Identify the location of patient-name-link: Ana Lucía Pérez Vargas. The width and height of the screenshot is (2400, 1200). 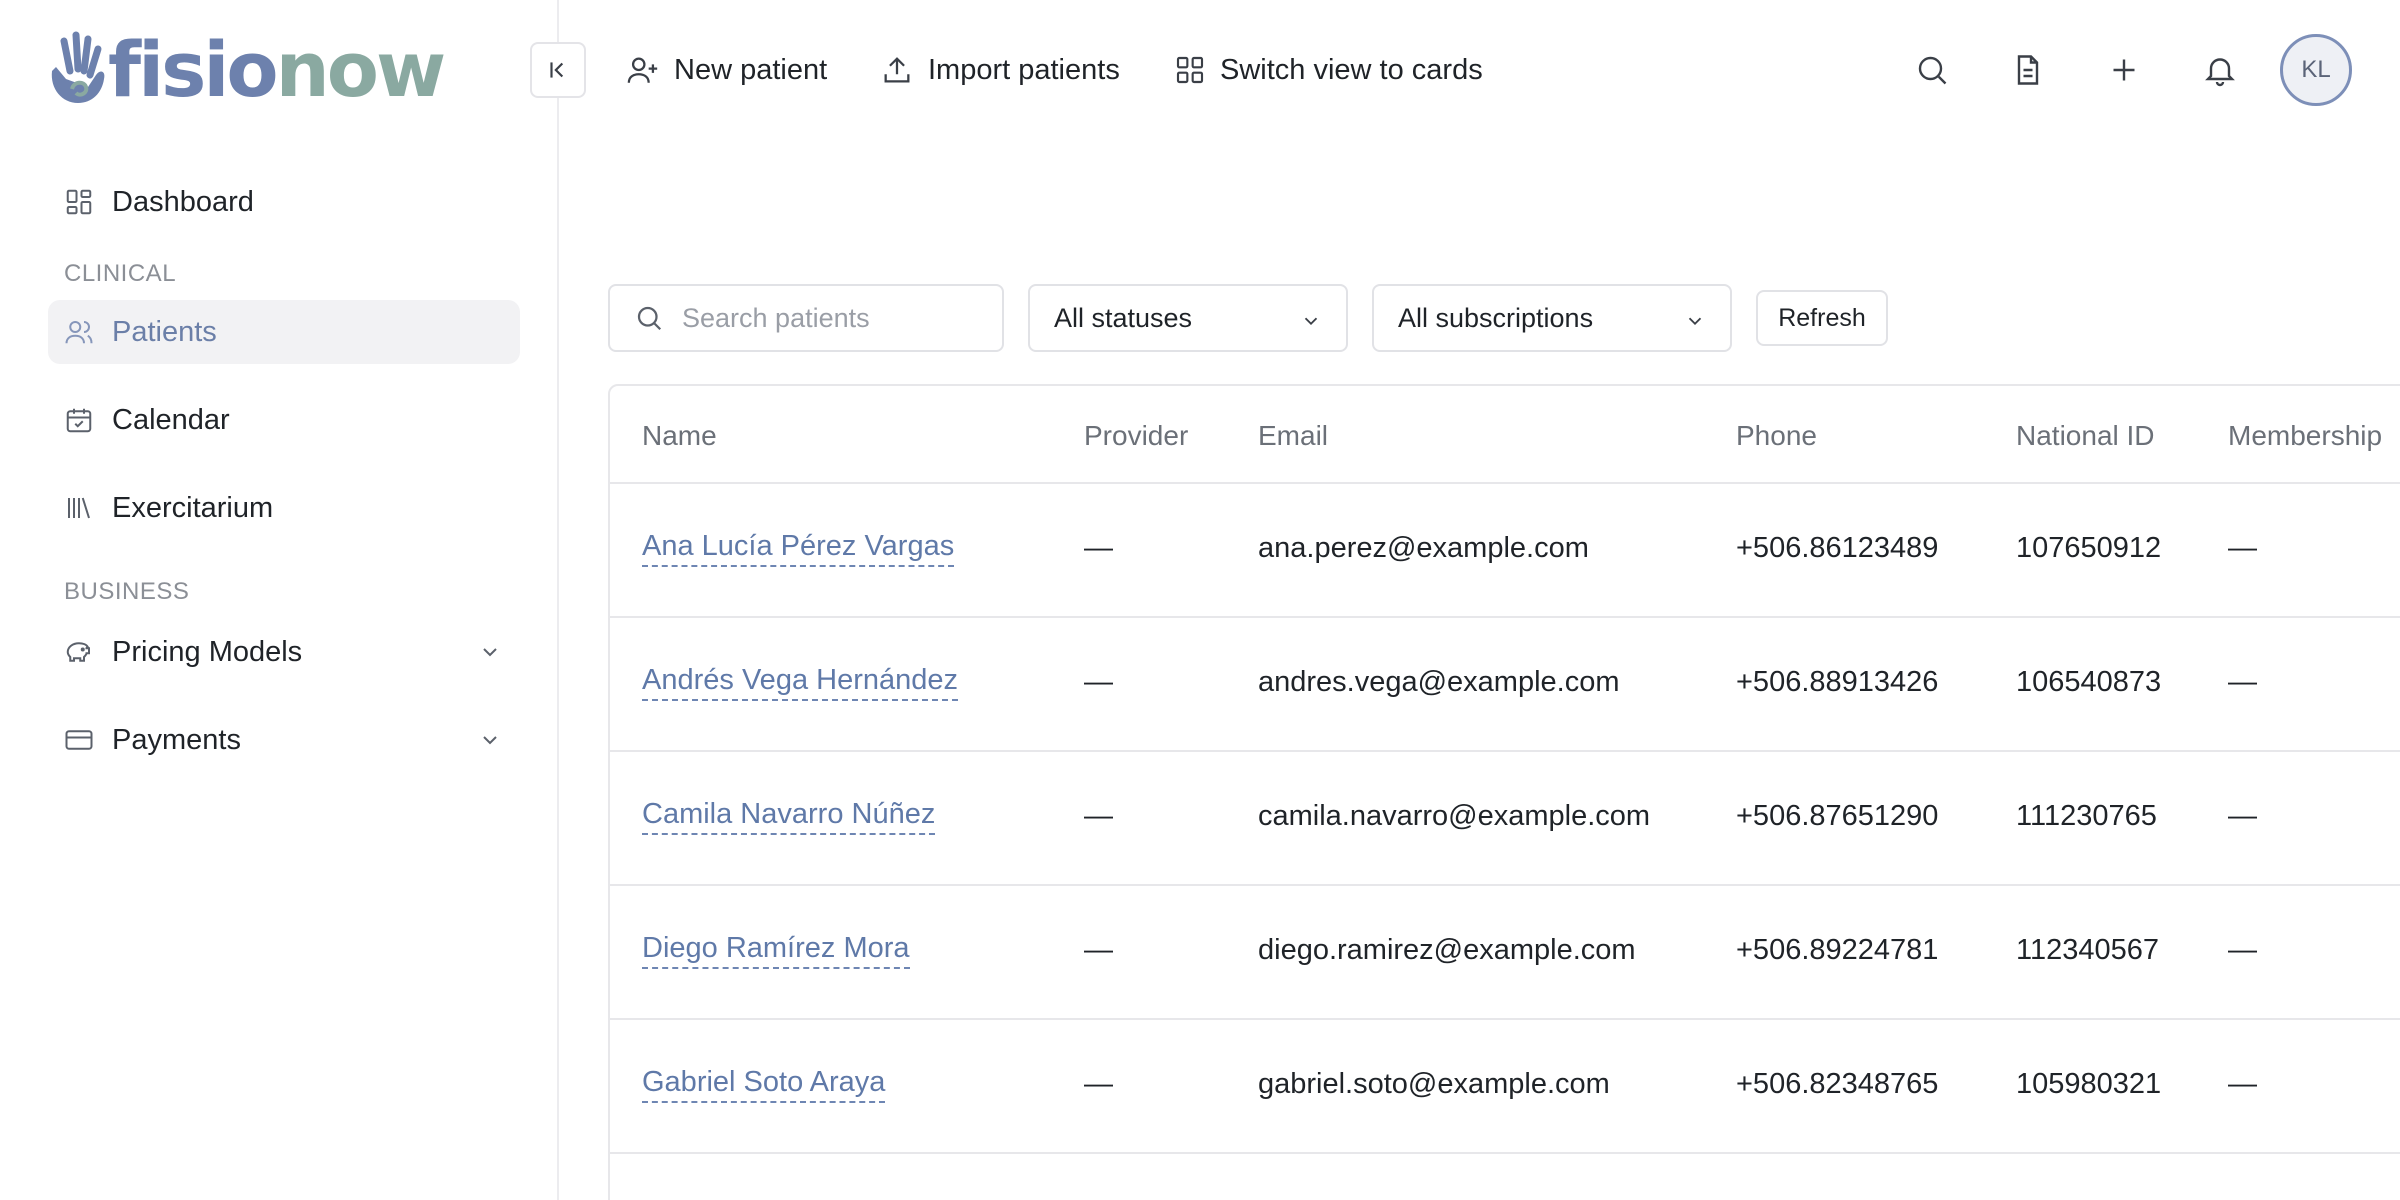
(798, 548).